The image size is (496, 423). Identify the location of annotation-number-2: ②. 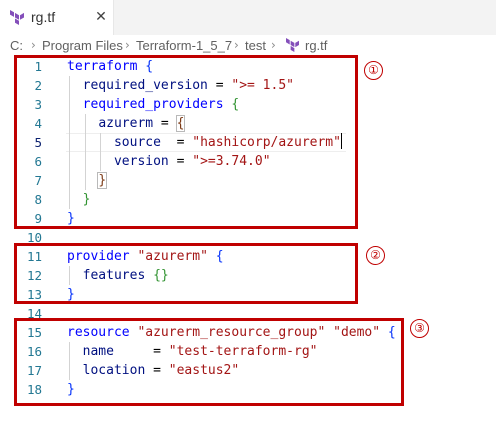
(375, 255).